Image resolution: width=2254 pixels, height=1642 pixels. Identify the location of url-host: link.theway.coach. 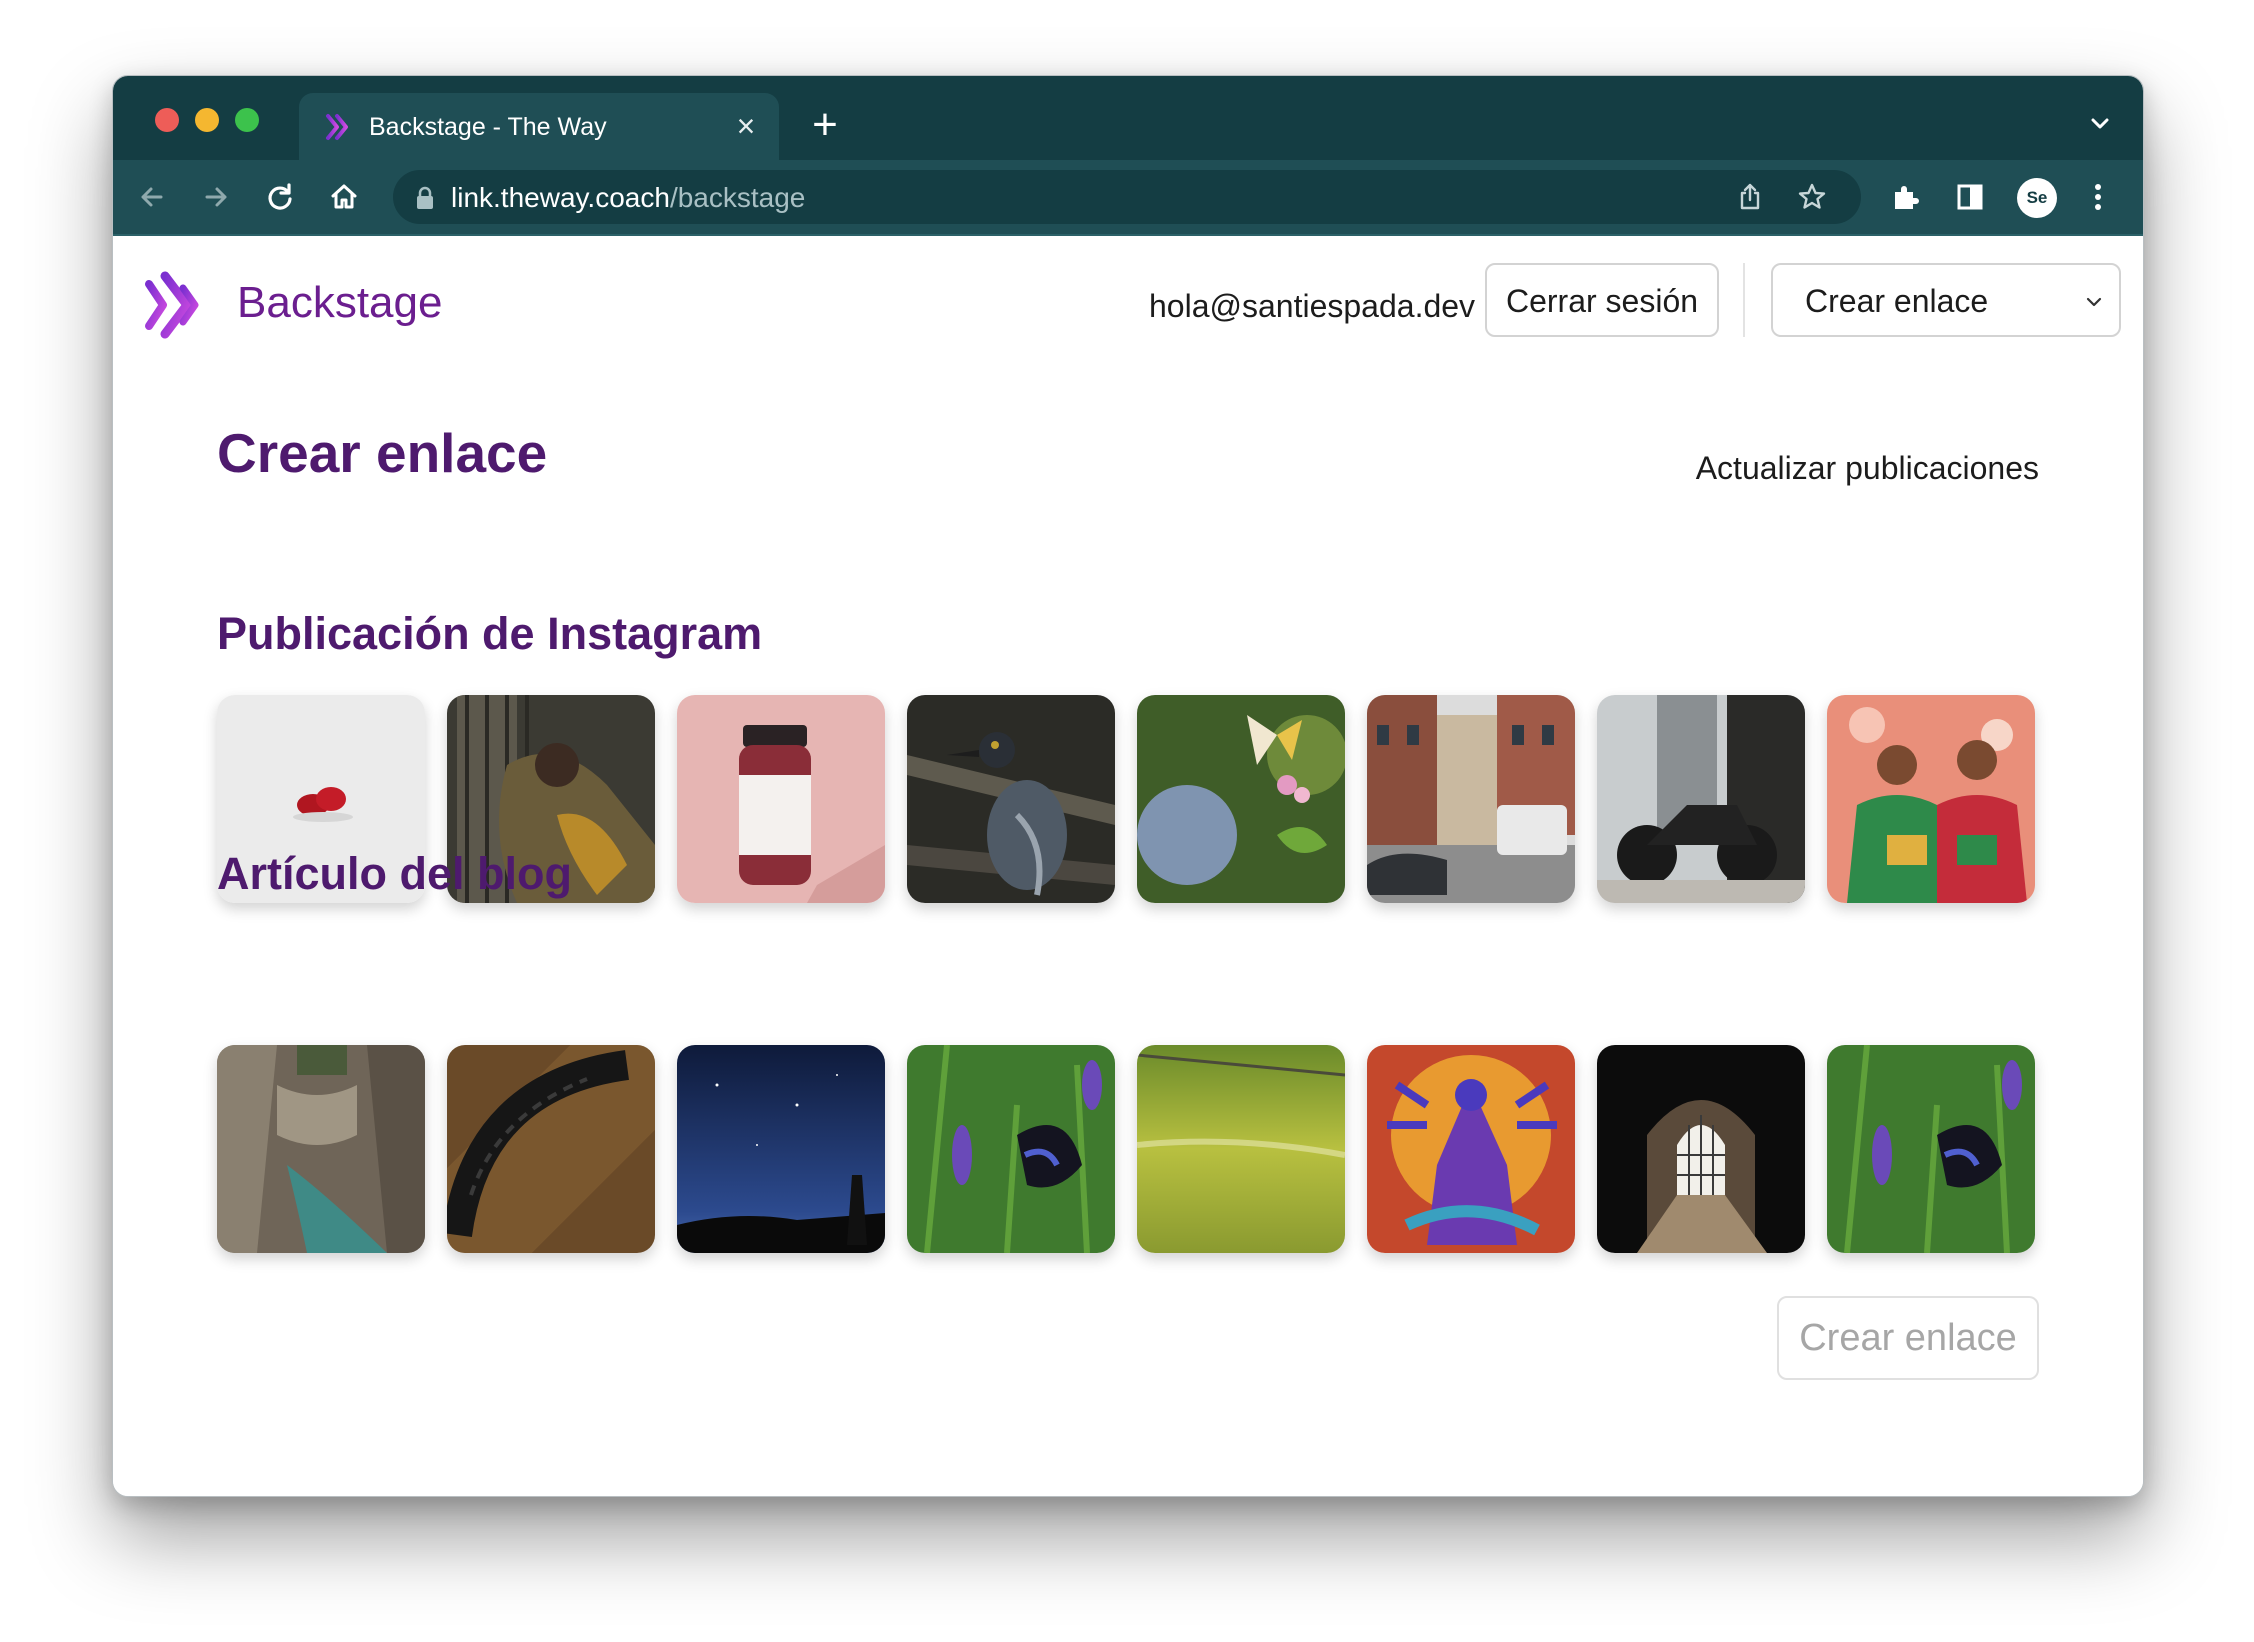
(560, 197).